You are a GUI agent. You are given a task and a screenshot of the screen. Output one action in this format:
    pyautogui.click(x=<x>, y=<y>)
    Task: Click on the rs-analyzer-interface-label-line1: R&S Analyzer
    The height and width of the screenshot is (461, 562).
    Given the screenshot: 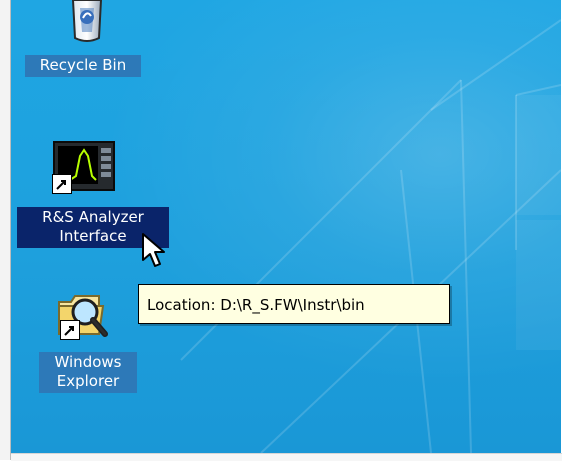 What is the action you would take?
    pyautogui.click(x=93, y=217)
    